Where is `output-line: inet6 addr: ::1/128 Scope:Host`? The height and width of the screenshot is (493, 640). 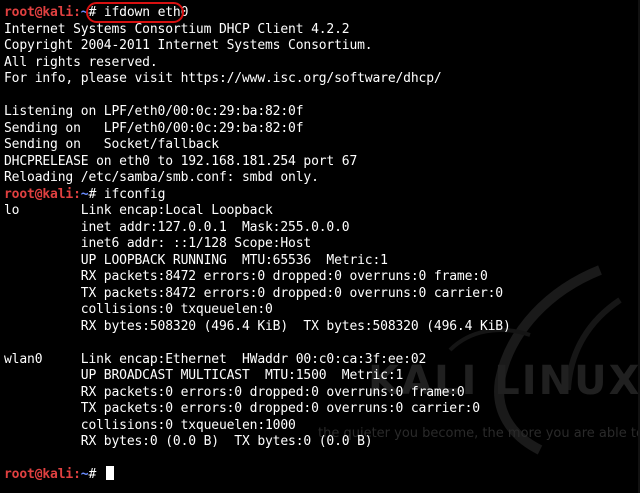 output-line: inet6 addr: ::1/128 Scope:Host is located at coordinates (158, 243).